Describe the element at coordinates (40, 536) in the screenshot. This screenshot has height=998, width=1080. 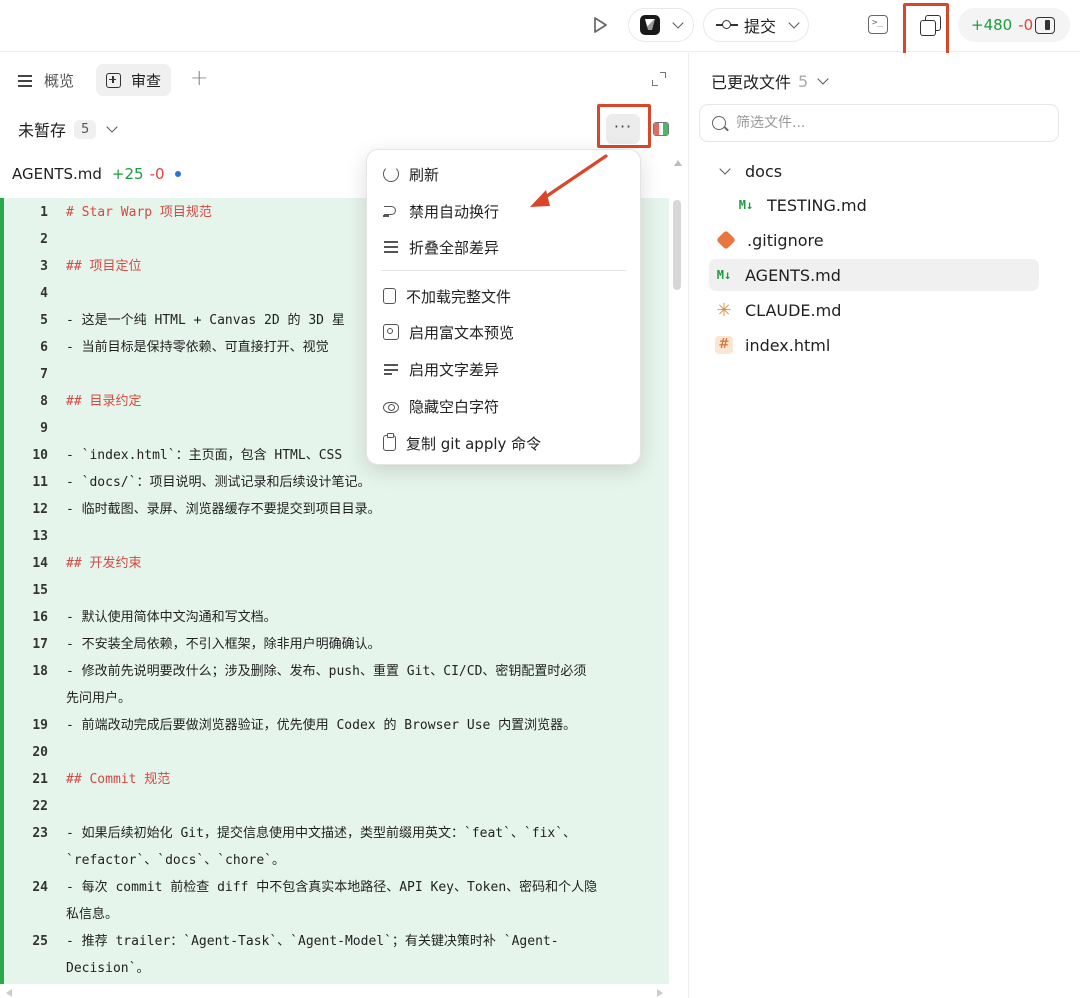
I see `line-number: 13` at that location.